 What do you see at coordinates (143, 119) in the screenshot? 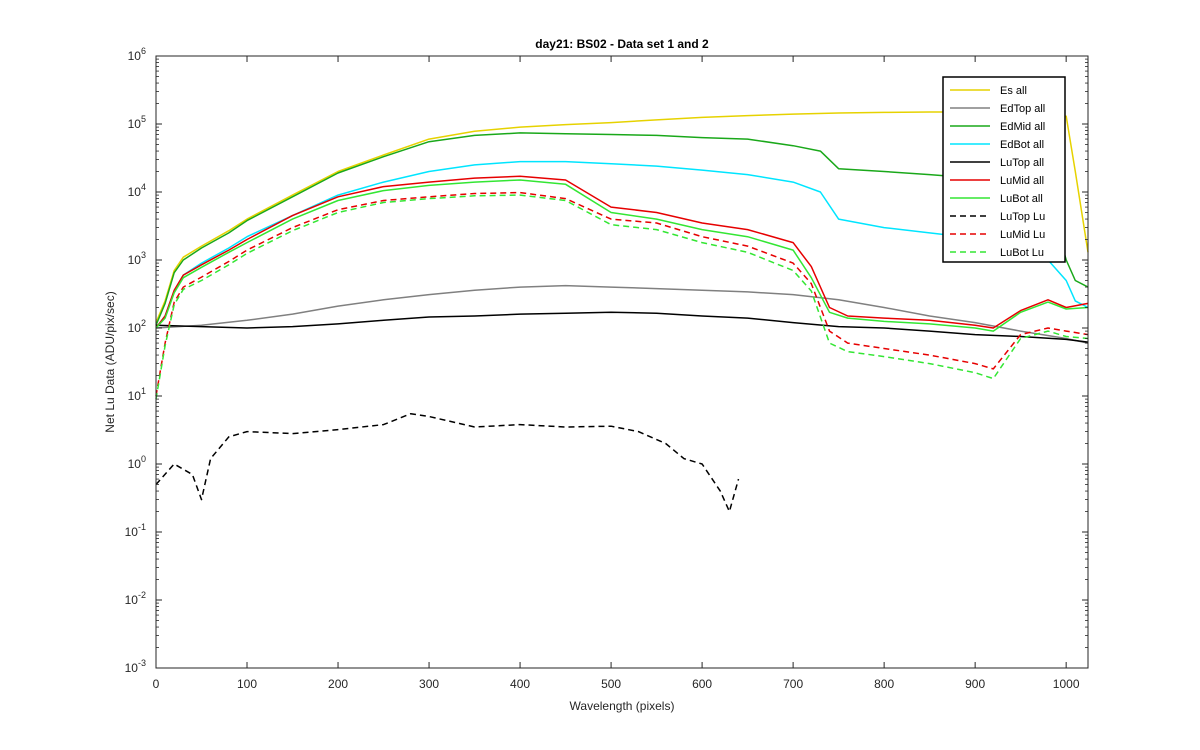
I see `y-tick-exponent: 5` at bounding box center [143, 119].